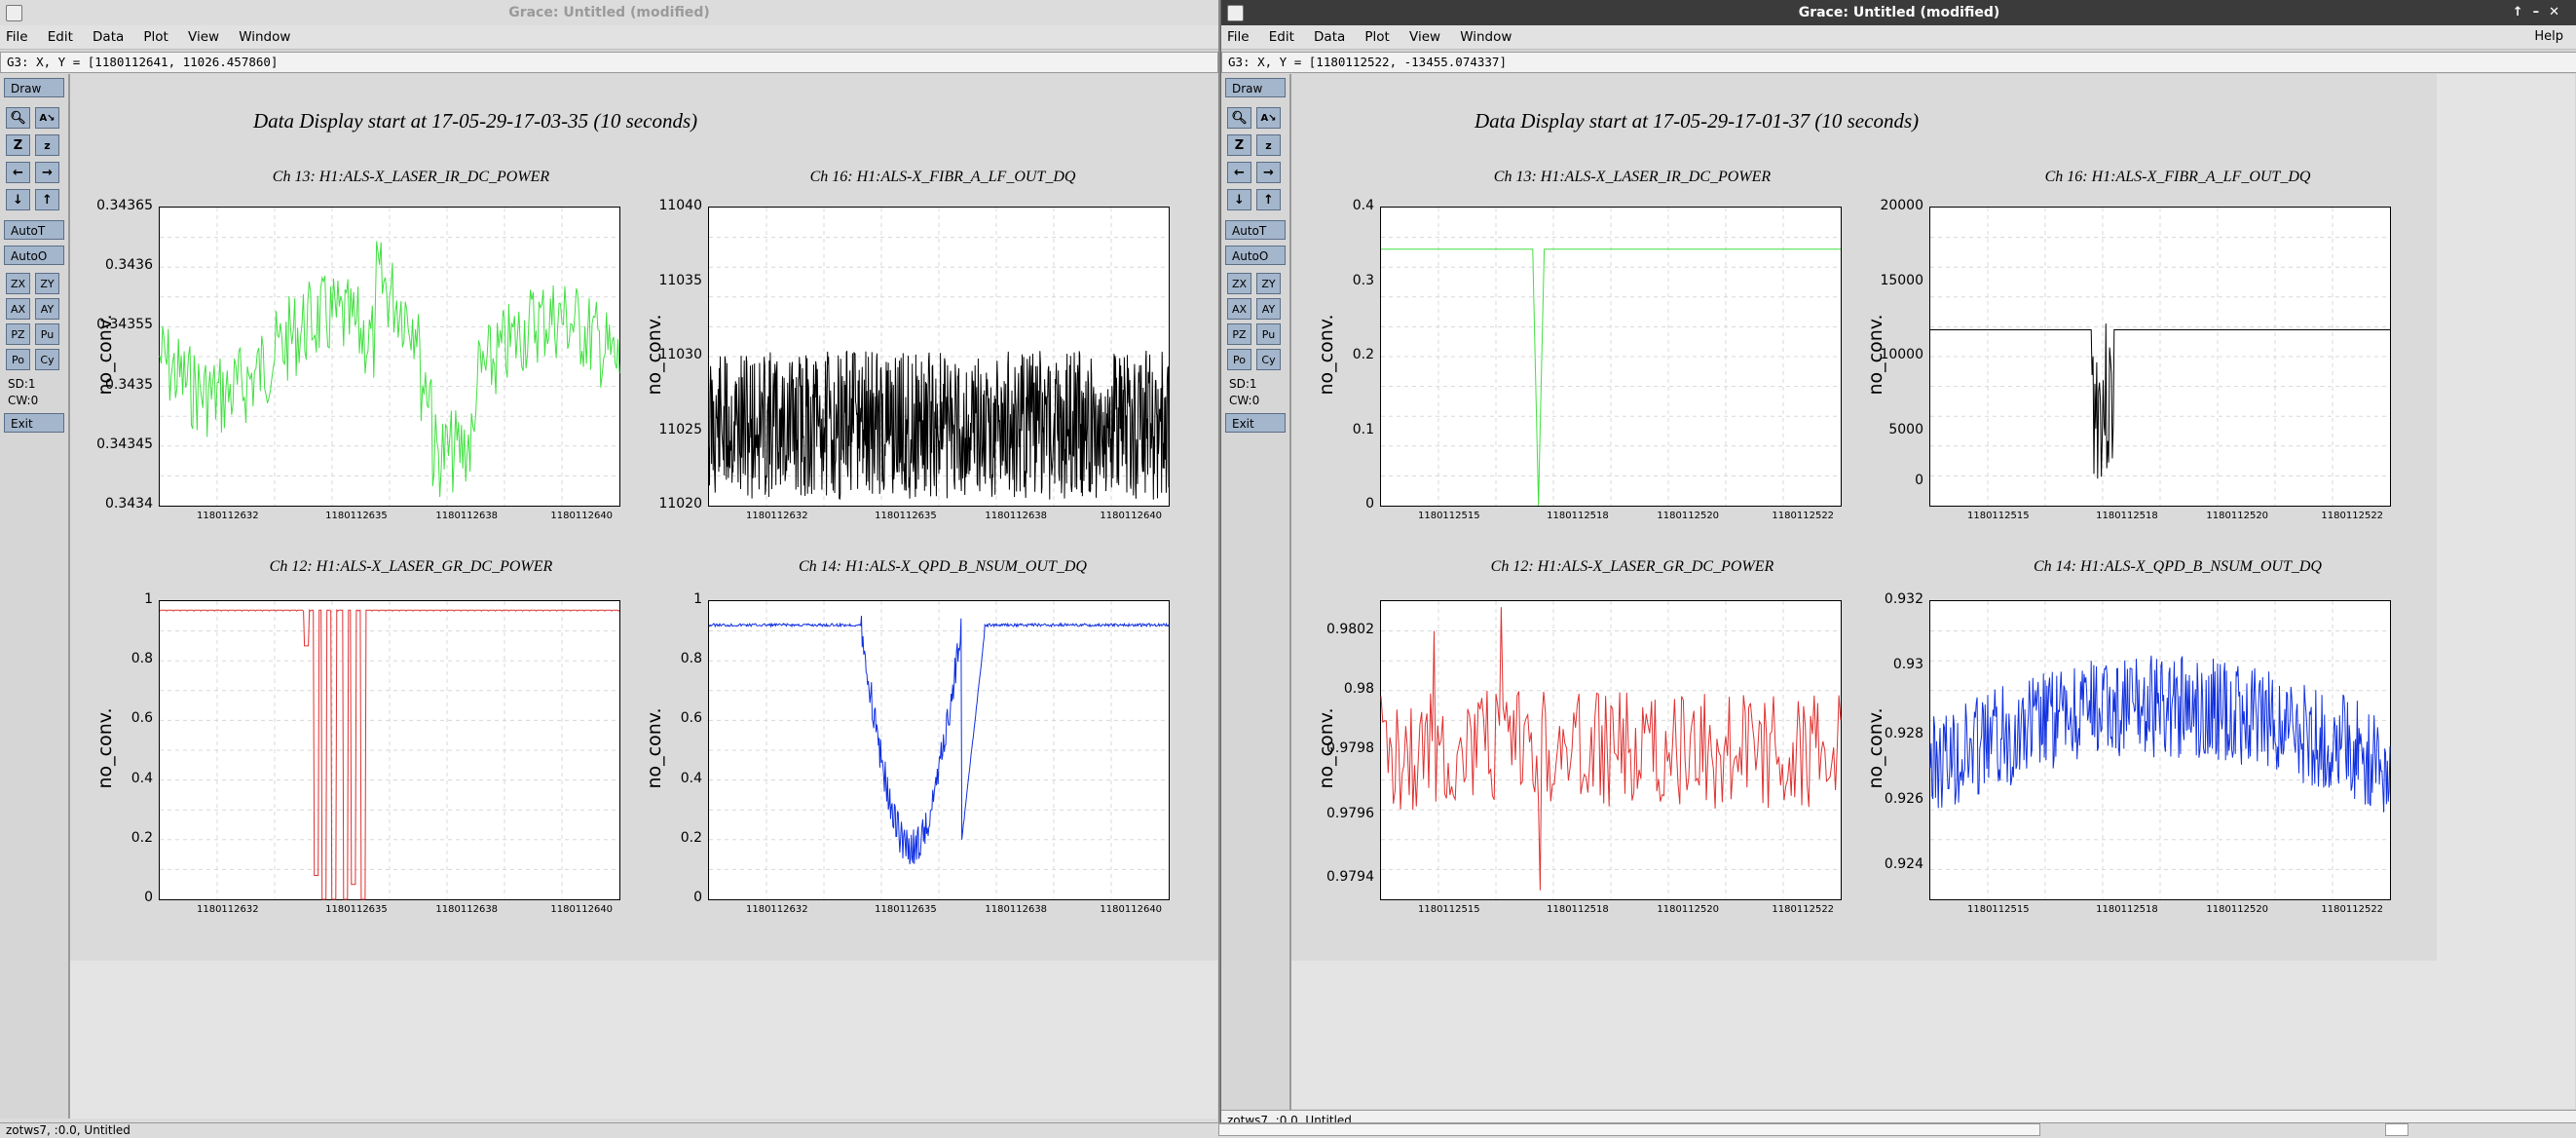  Describe the element at coordinates (1898, 37) in the screenshot. I see `menu-bar: File Edit Data Plot View Window Help` at that location.